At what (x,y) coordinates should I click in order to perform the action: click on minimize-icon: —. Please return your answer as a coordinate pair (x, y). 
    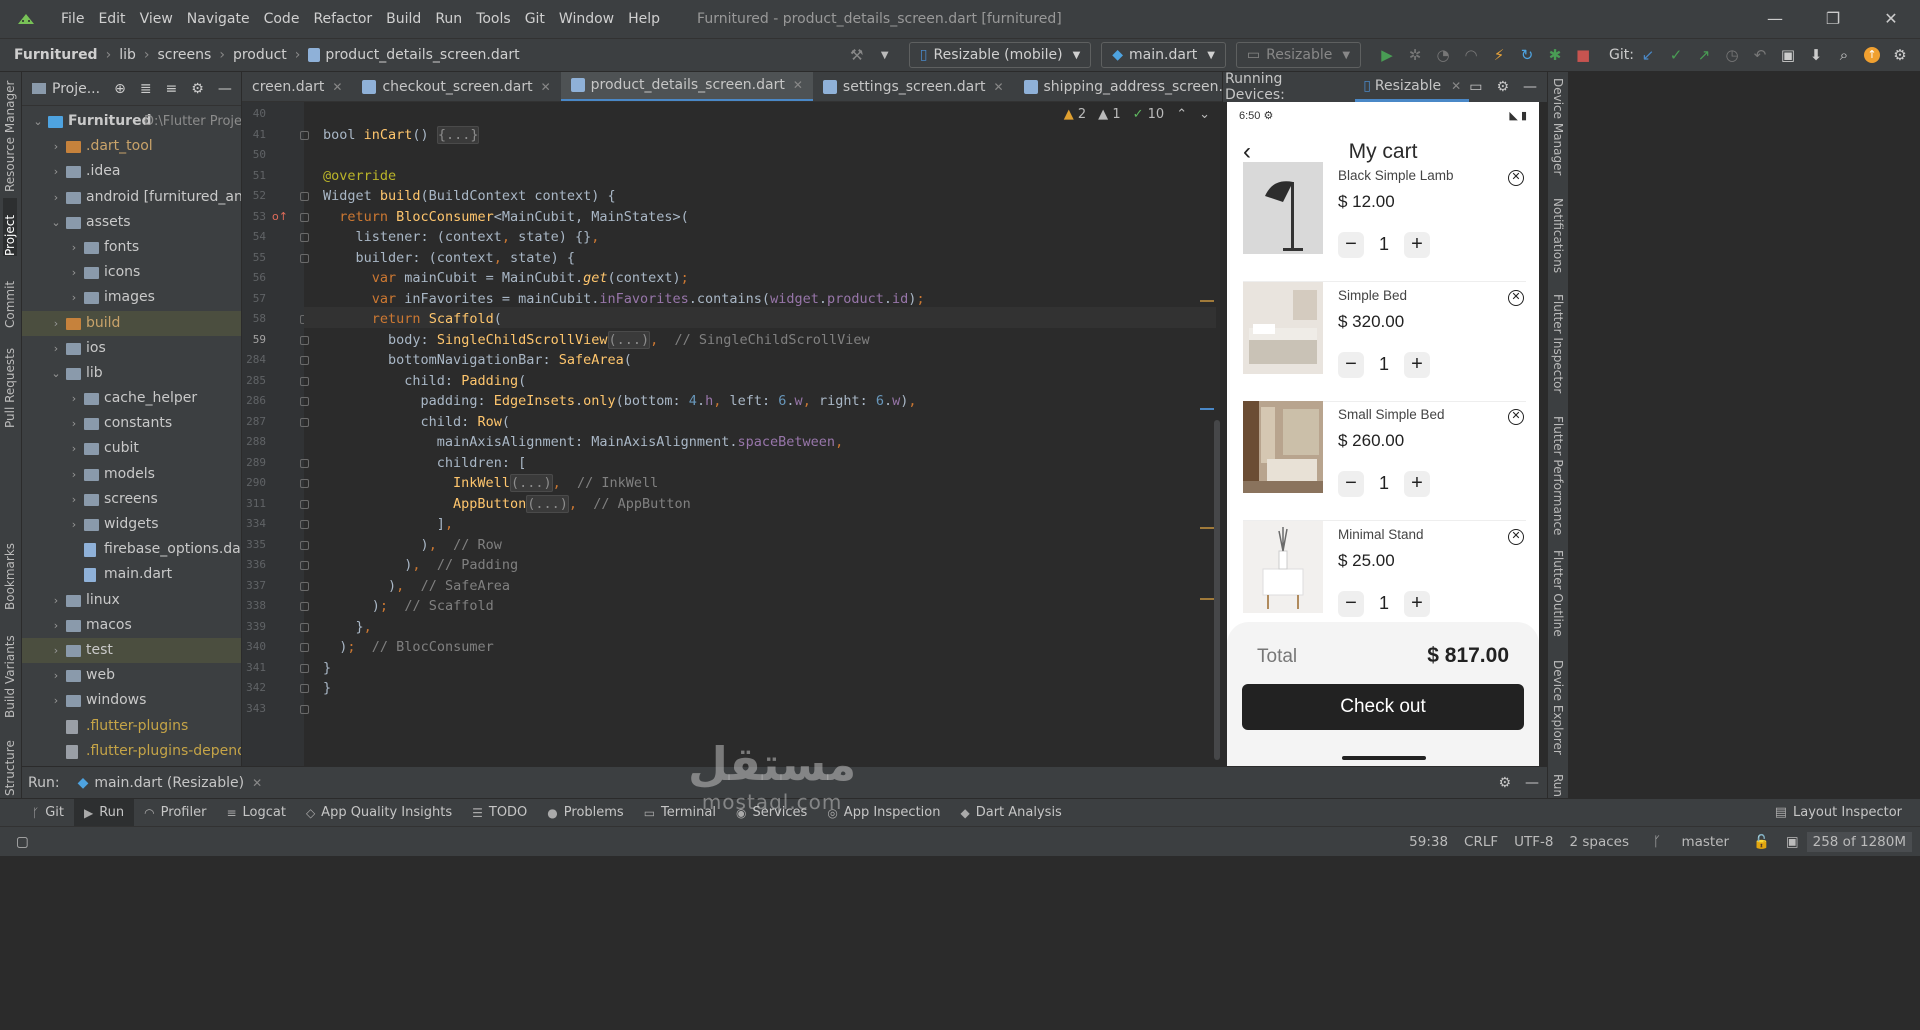
    Looking at the image, I should click on (1775, 19).